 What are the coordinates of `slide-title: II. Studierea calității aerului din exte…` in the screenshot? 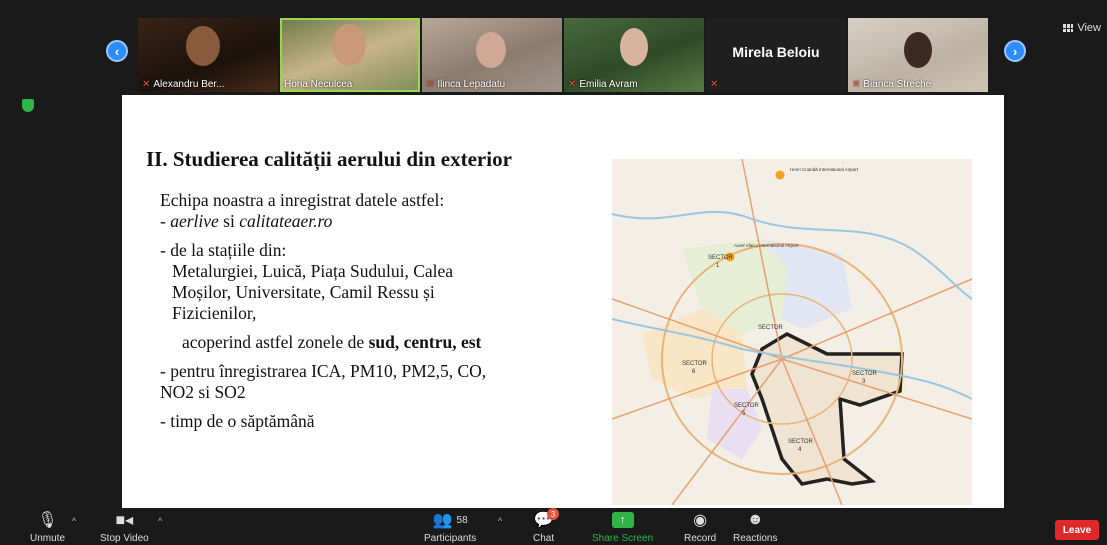 It's located at (329, 159).